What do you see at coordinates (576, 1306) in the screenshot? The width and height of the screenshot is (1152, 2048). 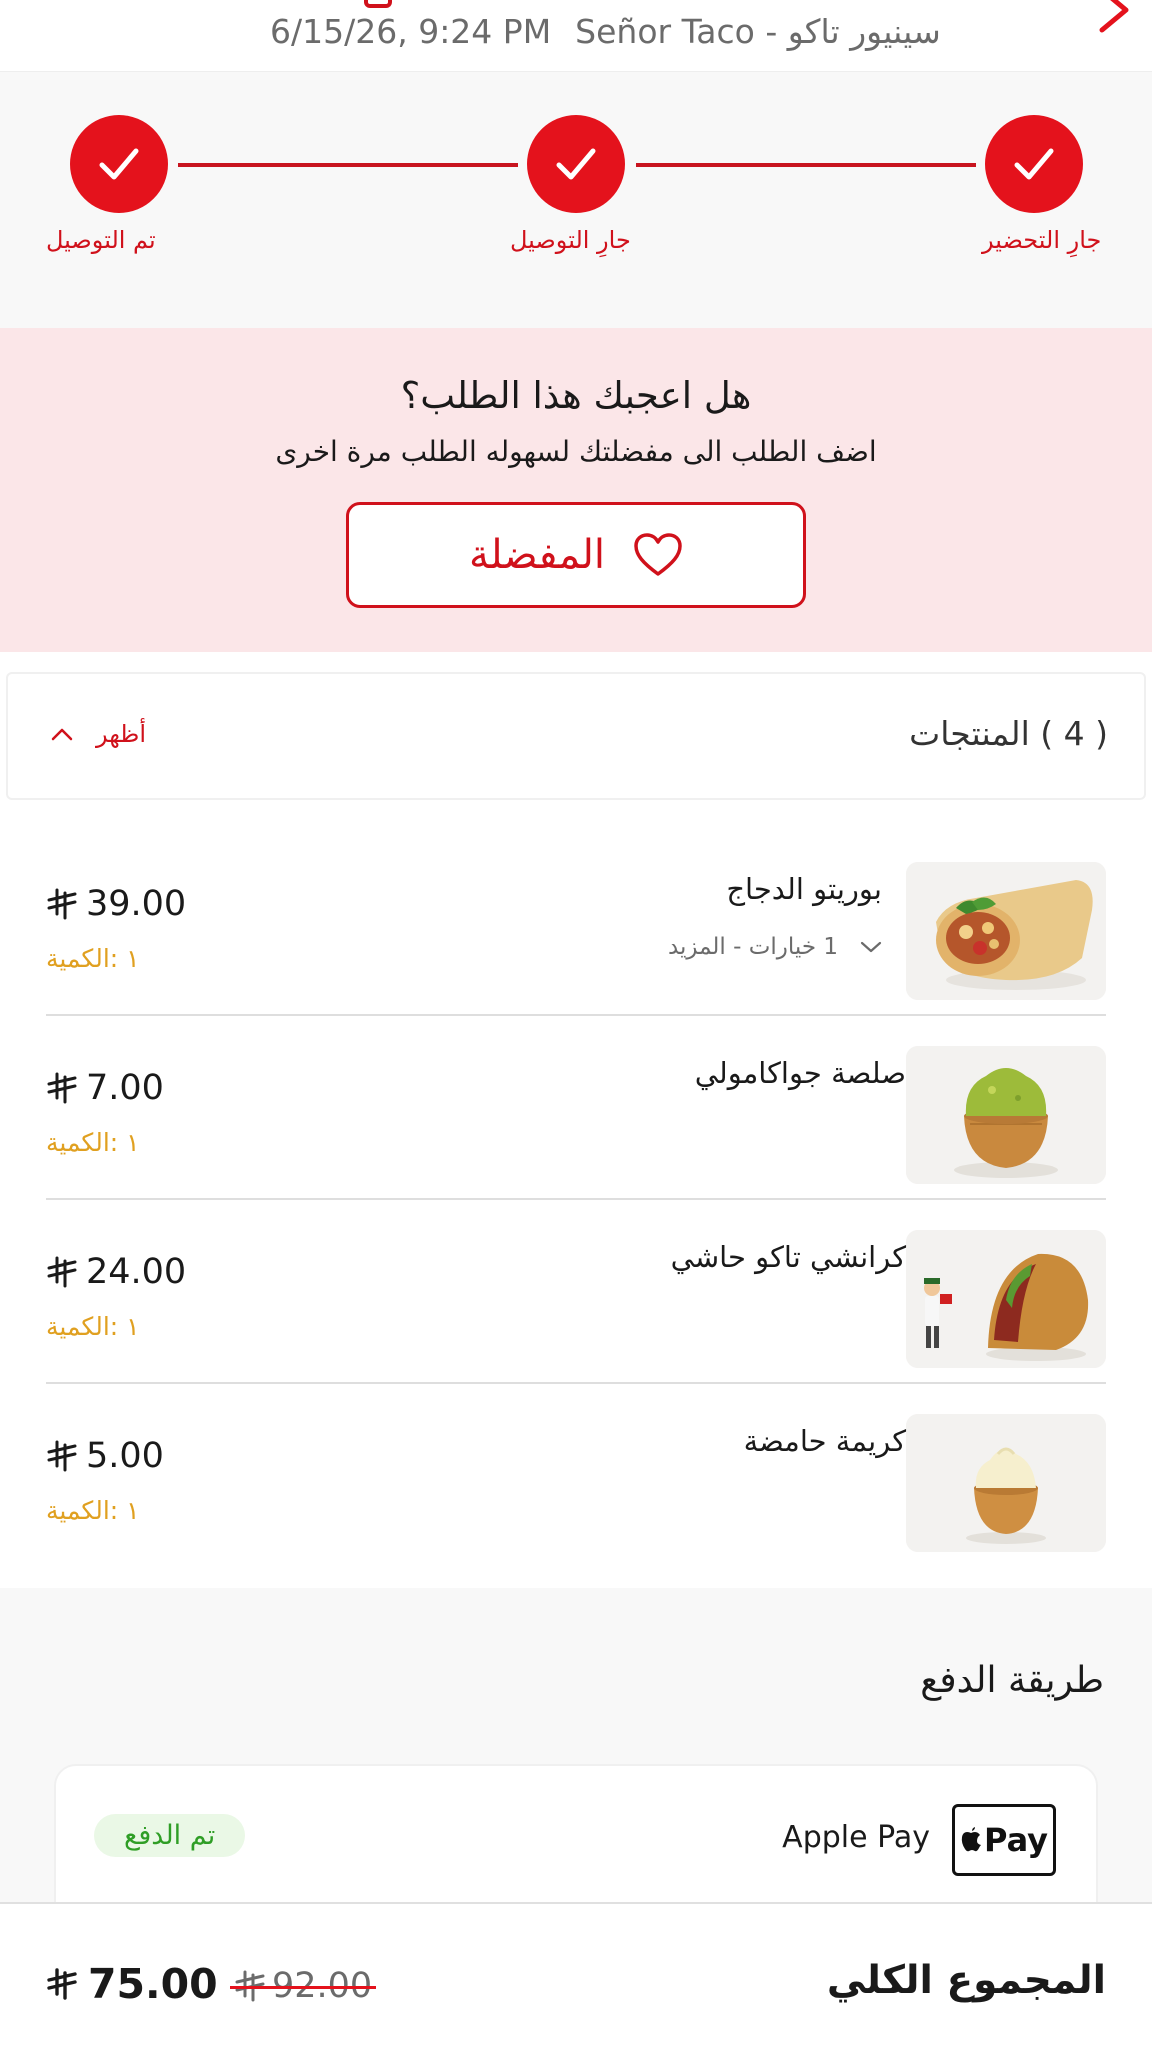 I see `list-item: كرانشي تاكو حاشي 24.00 ١ :الكمية` at bounding box center [576, 1306].